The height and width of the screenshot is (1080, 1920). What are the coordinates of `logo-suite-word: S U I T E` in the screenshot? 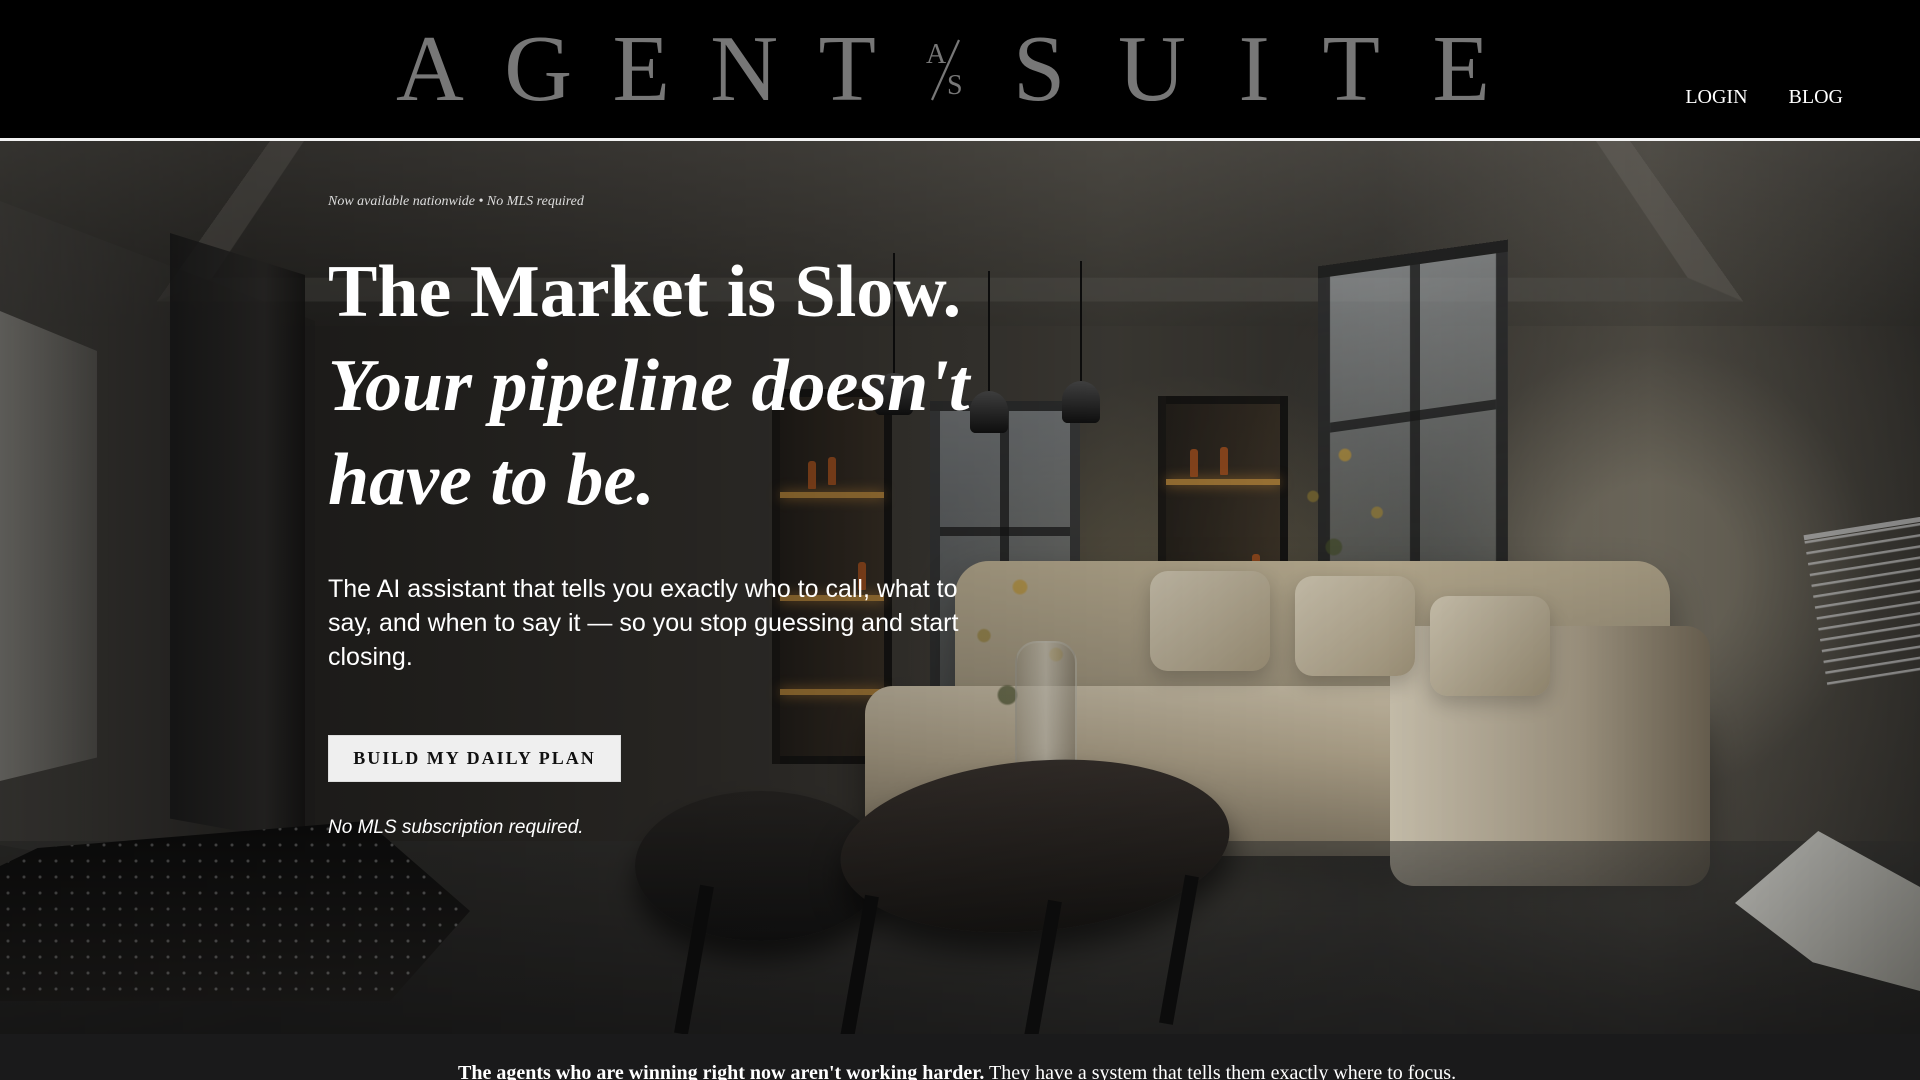 It's located at (1251, 69).